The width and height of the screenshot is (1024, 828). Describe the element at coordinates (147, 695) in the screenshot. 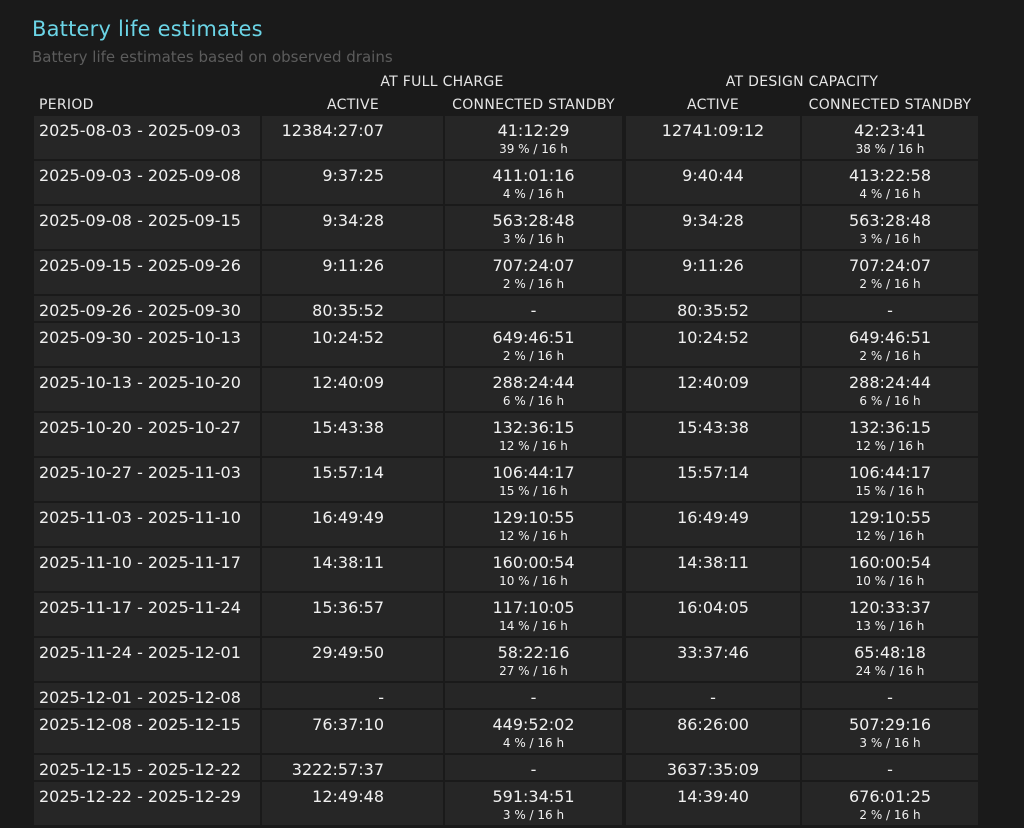

I see `period-cell: 2025-12-01 - 2025-12-08` at that location.